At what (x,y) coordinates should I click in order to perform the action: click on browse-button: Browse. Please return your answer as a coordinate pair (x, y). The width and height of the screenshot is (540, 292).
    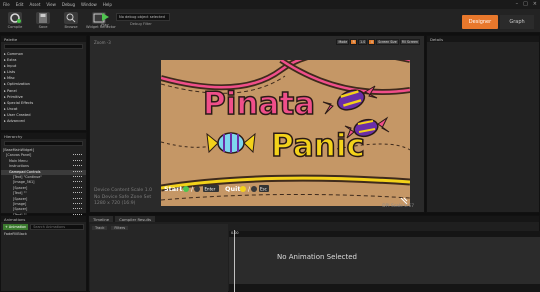
    Looking at the image, I should click on (71, 22).